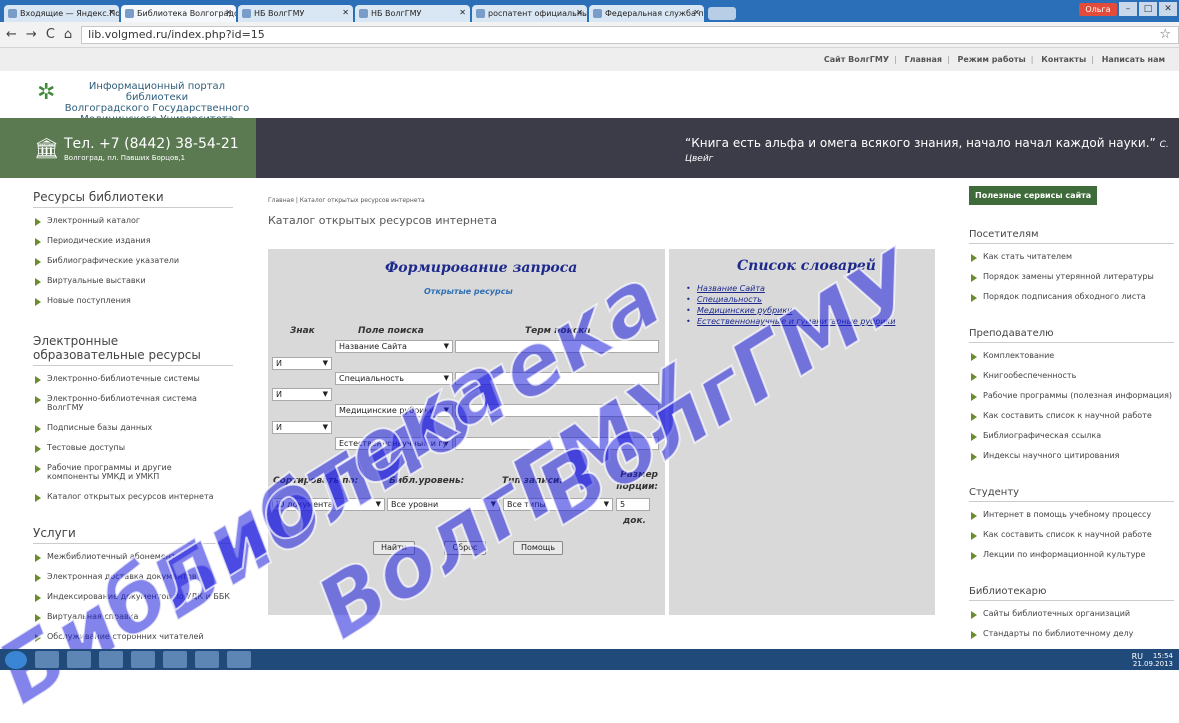 Image resolution: width=1179 pixels, height=723 pixels. Describe the element at coordinates (1071, 282) in the screenshot. I see `right-menu-item: Порядок замены утерянной литературы` at that location.